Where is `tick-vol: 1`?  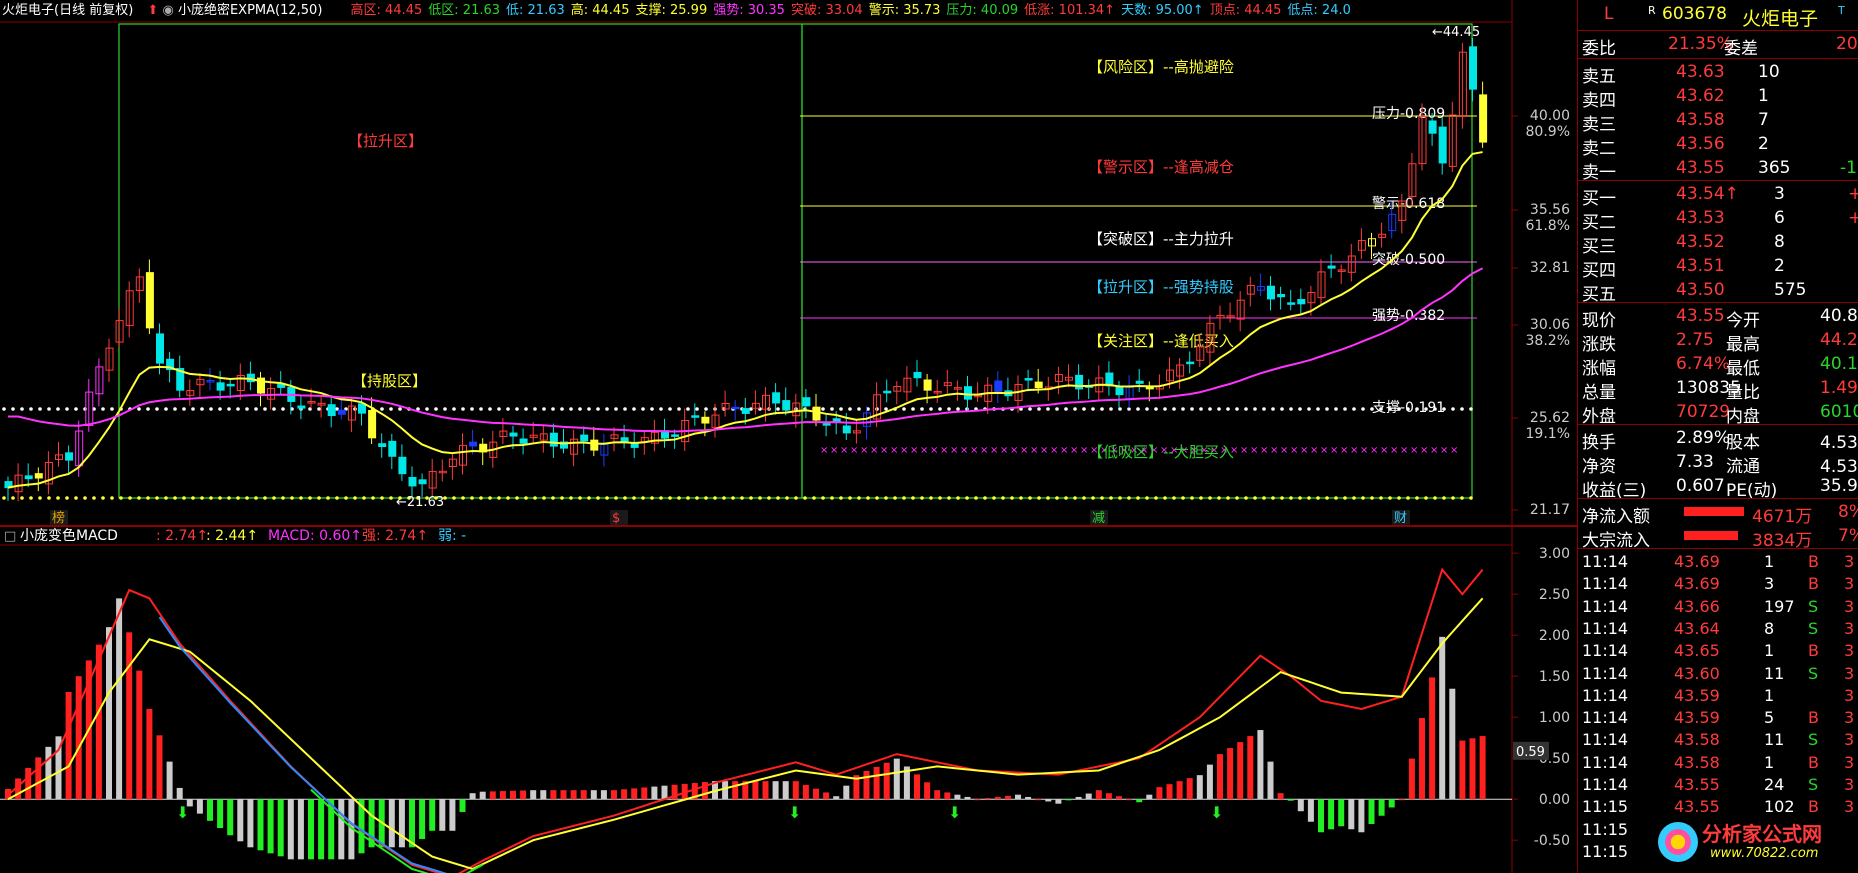 tick-vol: 1 is located at coordinates (1769, 762).